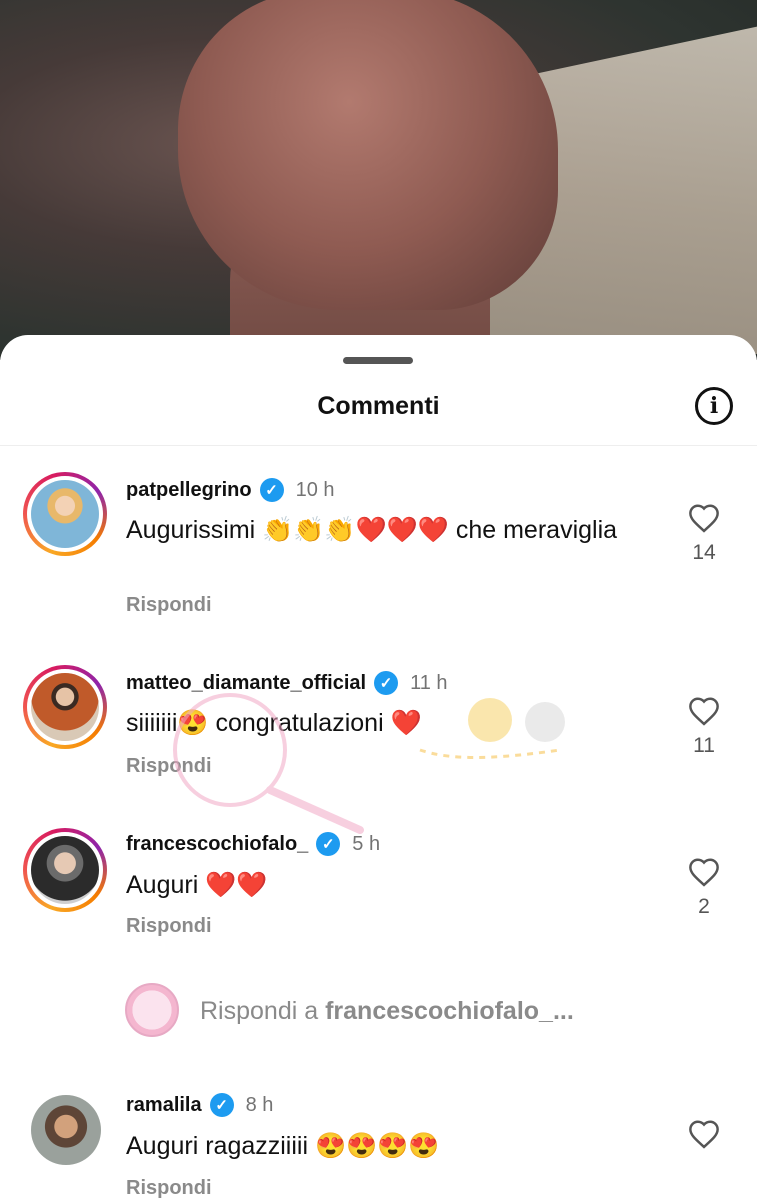 The height and width of the screenshot is (1200, 757). I want to click on comment-username: francescochiofalo_, so click(217, 844).